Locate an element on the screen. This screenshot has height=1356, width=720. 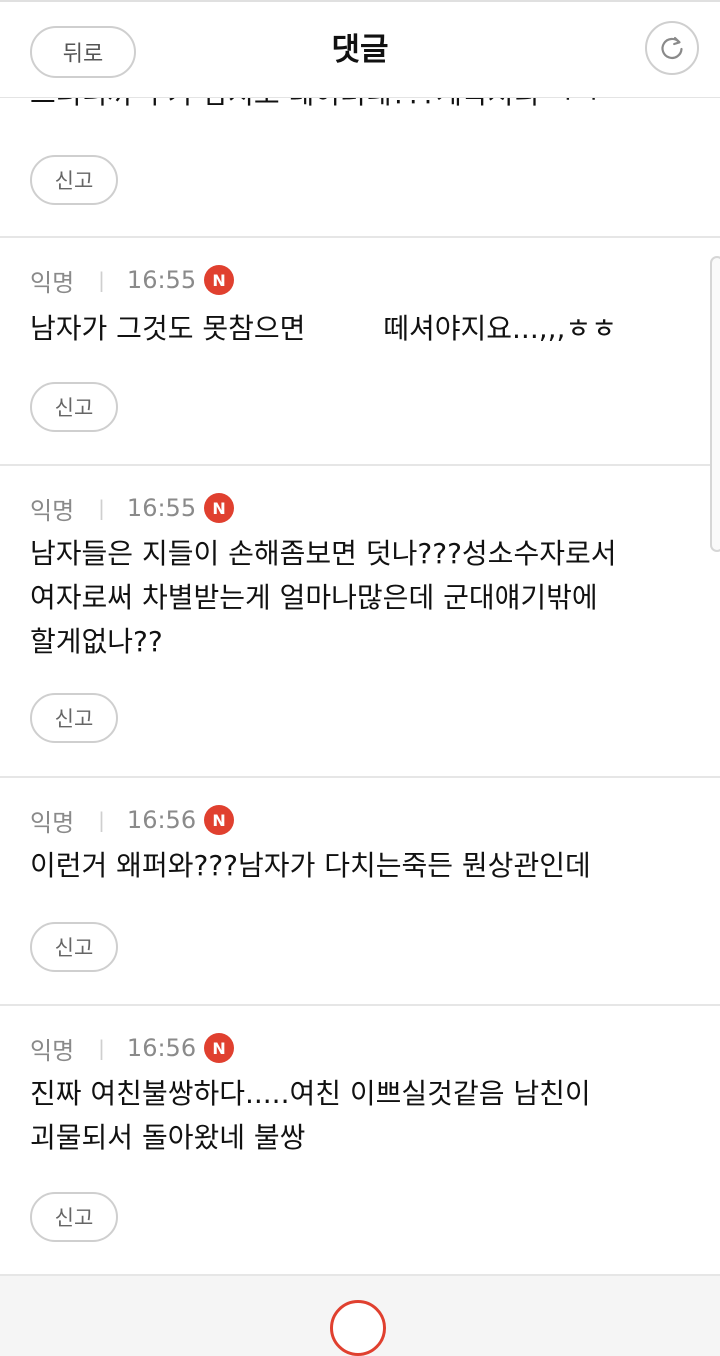
page-title: 댓글 is located at coordinates (360, 50).